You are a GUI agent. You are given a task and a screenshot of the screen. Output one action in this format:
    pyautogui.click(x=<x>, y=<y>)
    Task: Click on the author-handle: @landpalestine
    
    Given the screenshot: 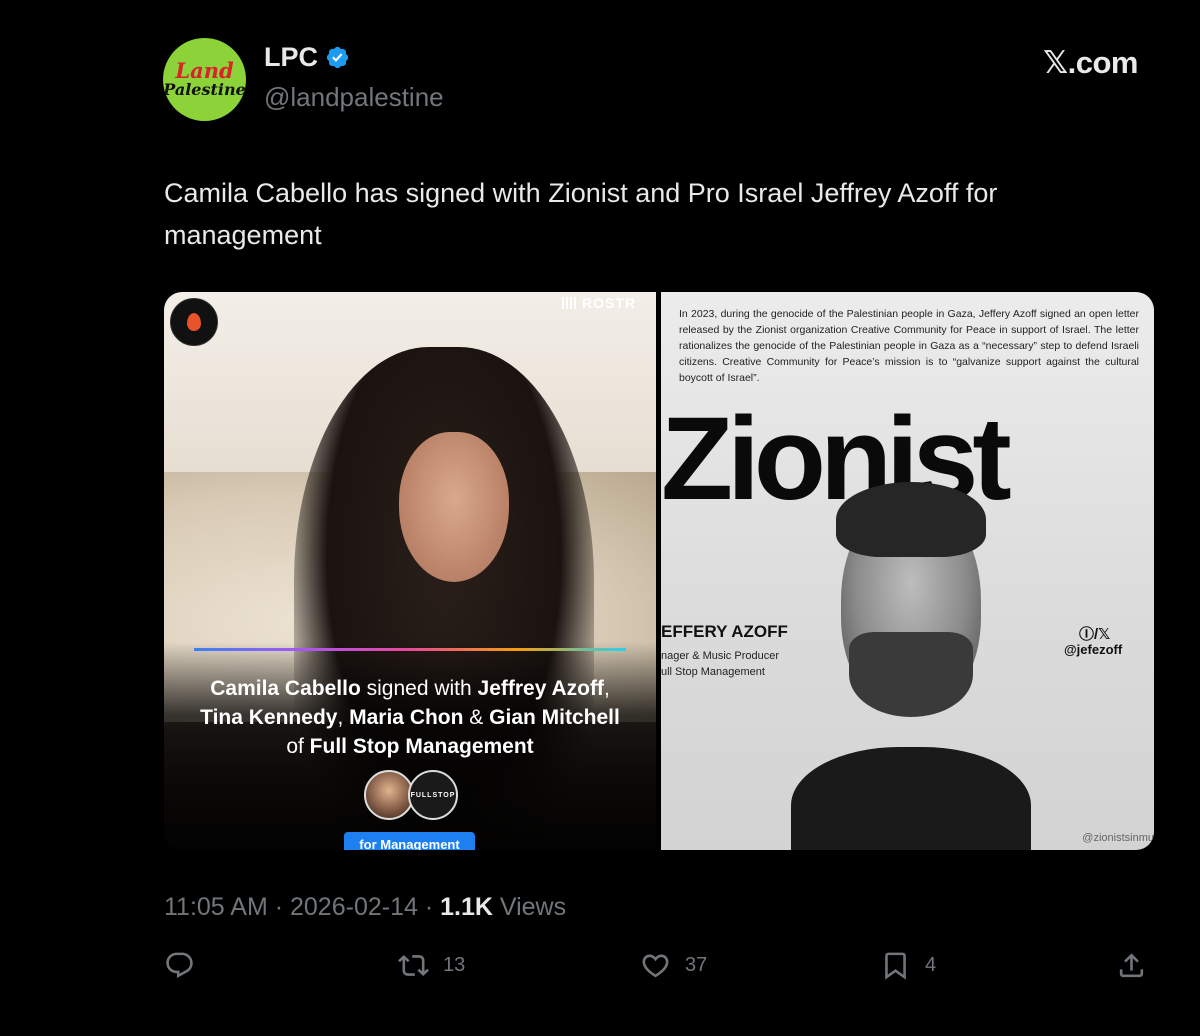 What is the action you would take?
    pyautogui.click(x=354, y=97)
    